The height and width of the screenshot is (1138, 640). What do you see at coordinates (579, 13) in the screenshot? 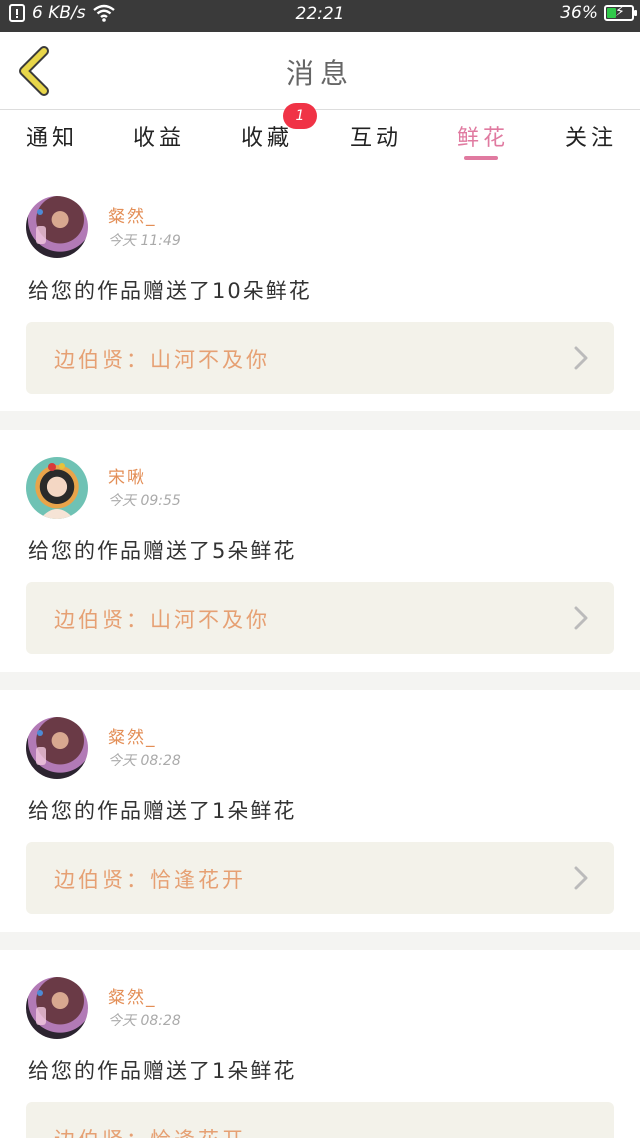
I see `battery-percent: 36%` at bounding box center [579, 13].